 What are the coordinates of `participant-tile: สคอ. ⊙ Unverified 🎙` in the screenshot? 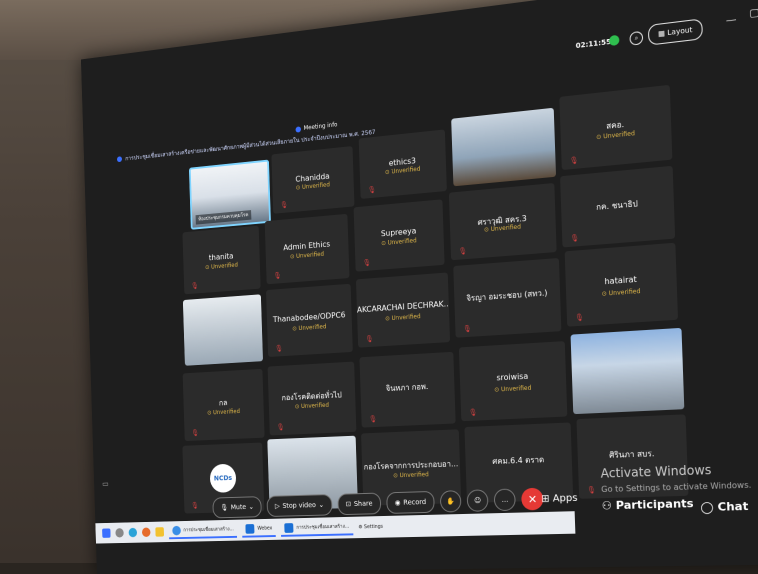 It's located at (615, 127).